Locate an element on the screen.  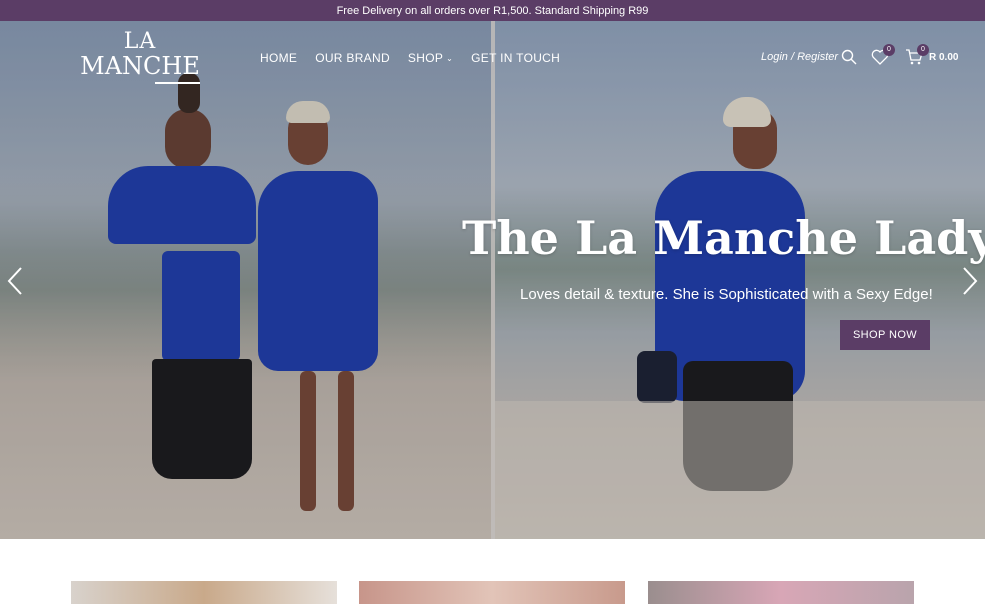
nav-item-our-brand: OUR BRAND is located at coordinates (352, 58).